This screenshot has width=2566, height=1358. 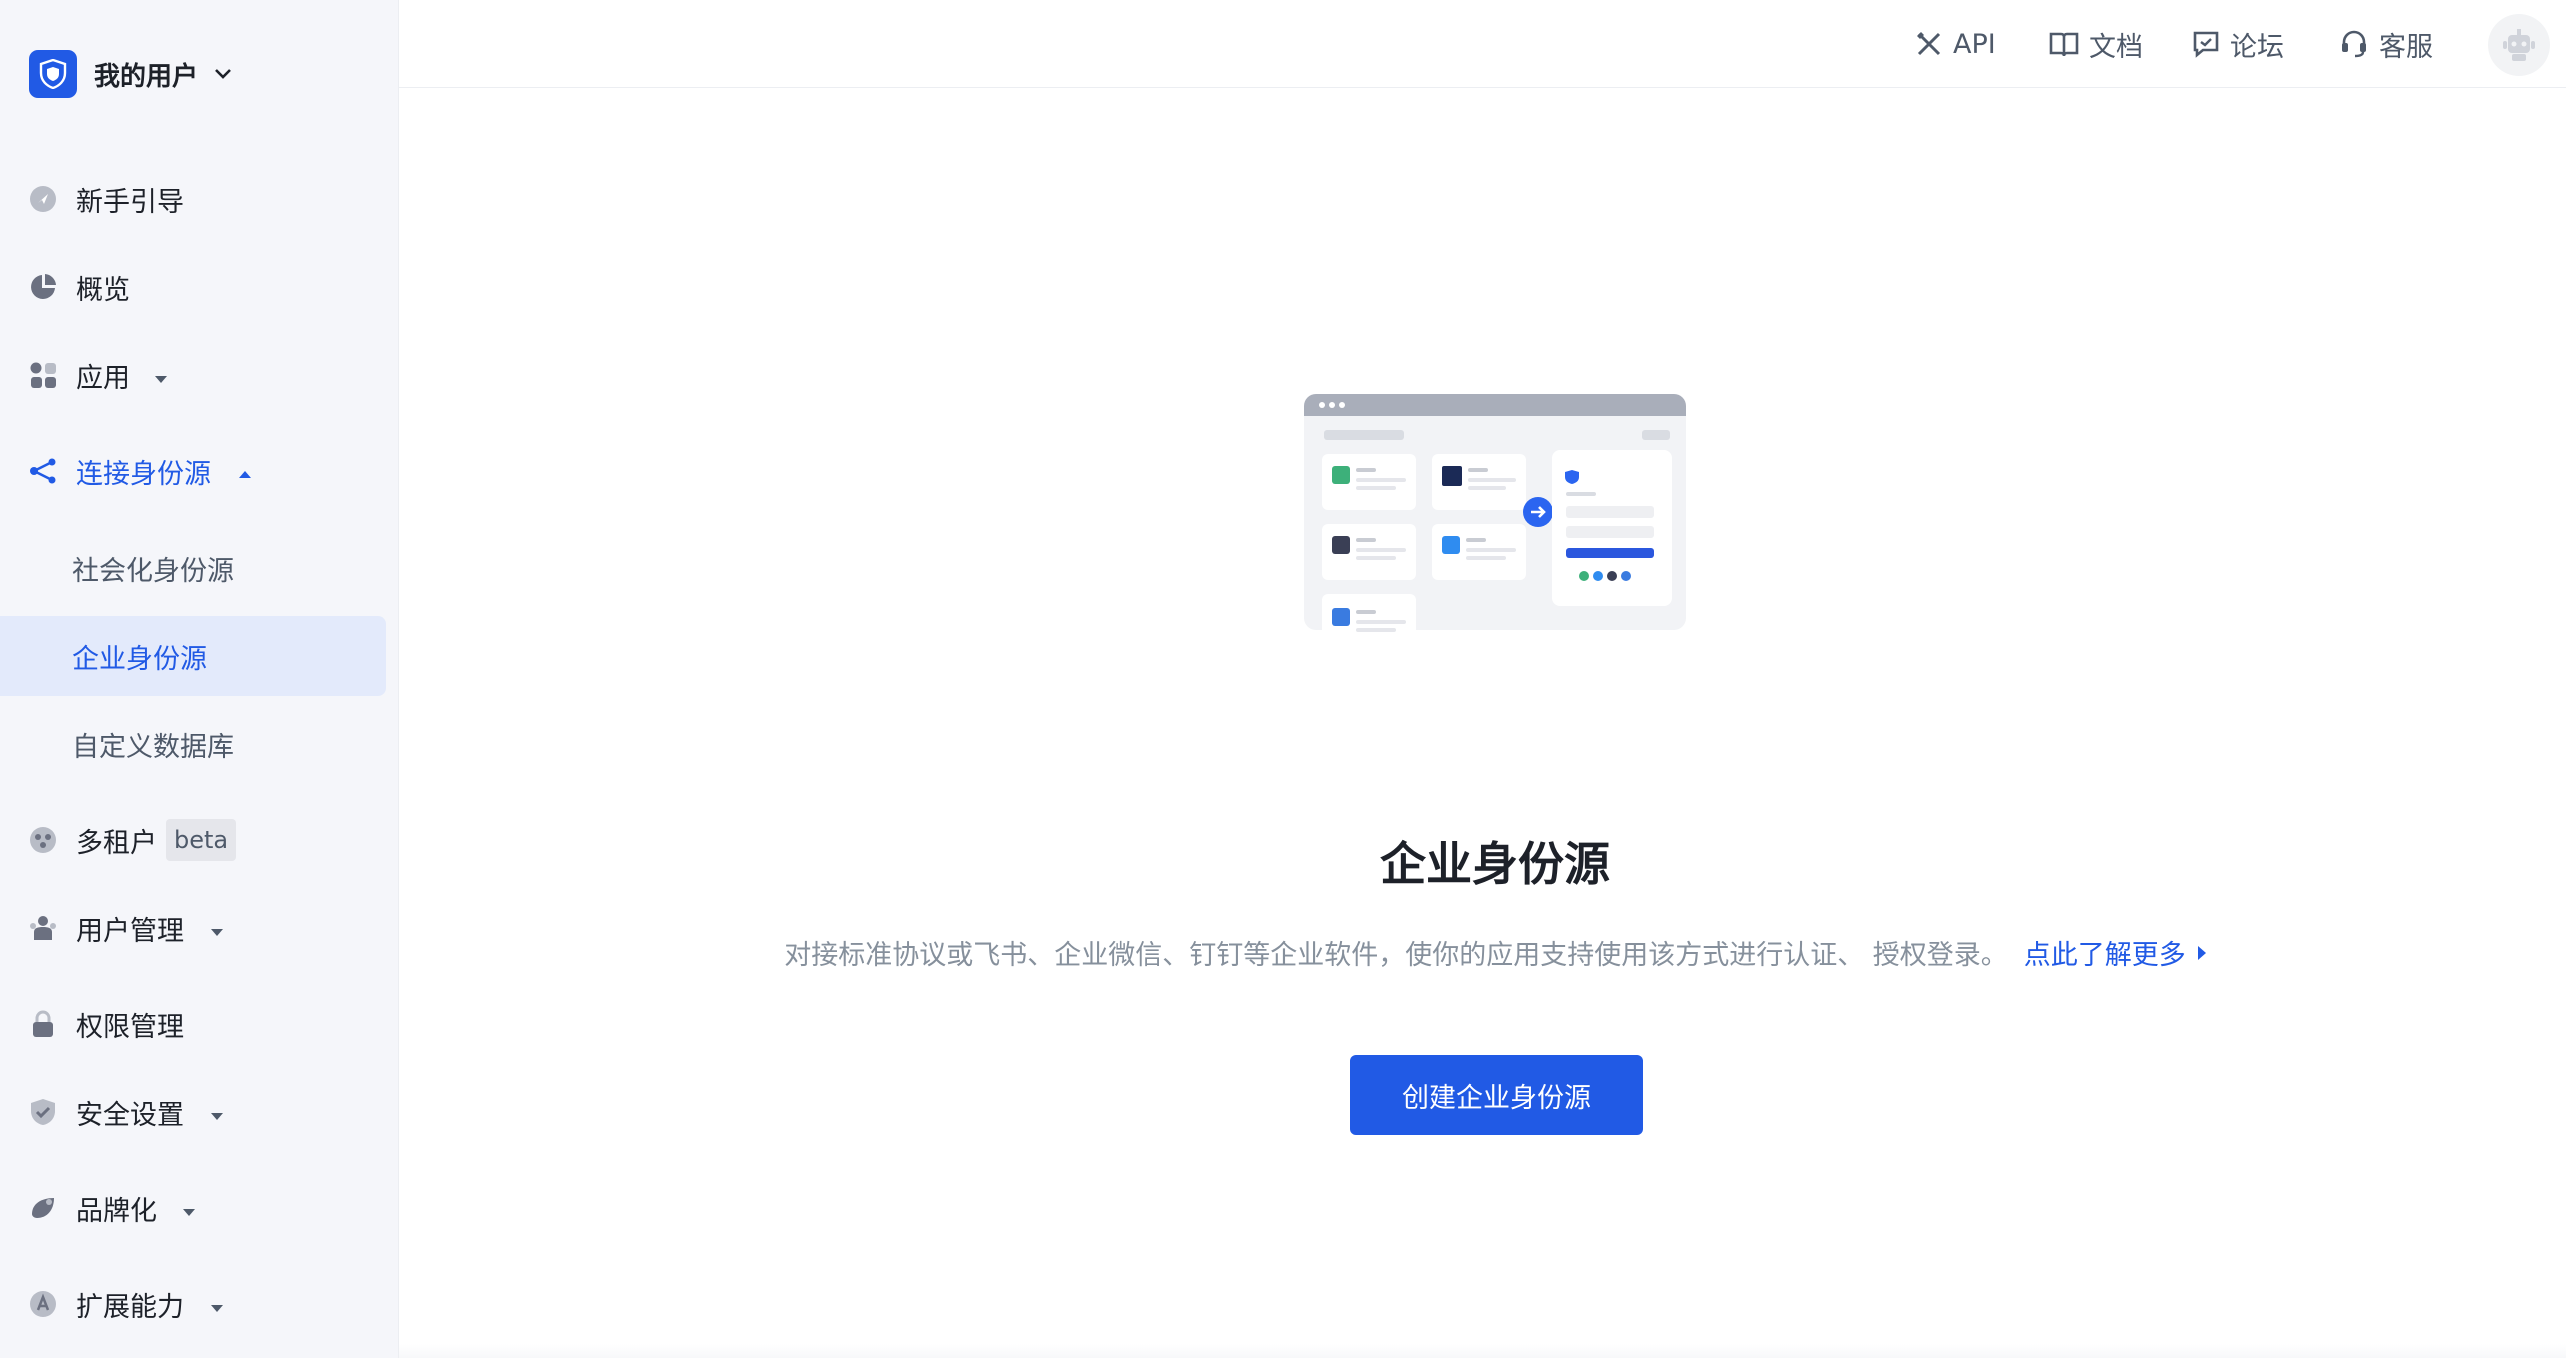 I want to click on shield-icon, so click(x=43, y=1112).